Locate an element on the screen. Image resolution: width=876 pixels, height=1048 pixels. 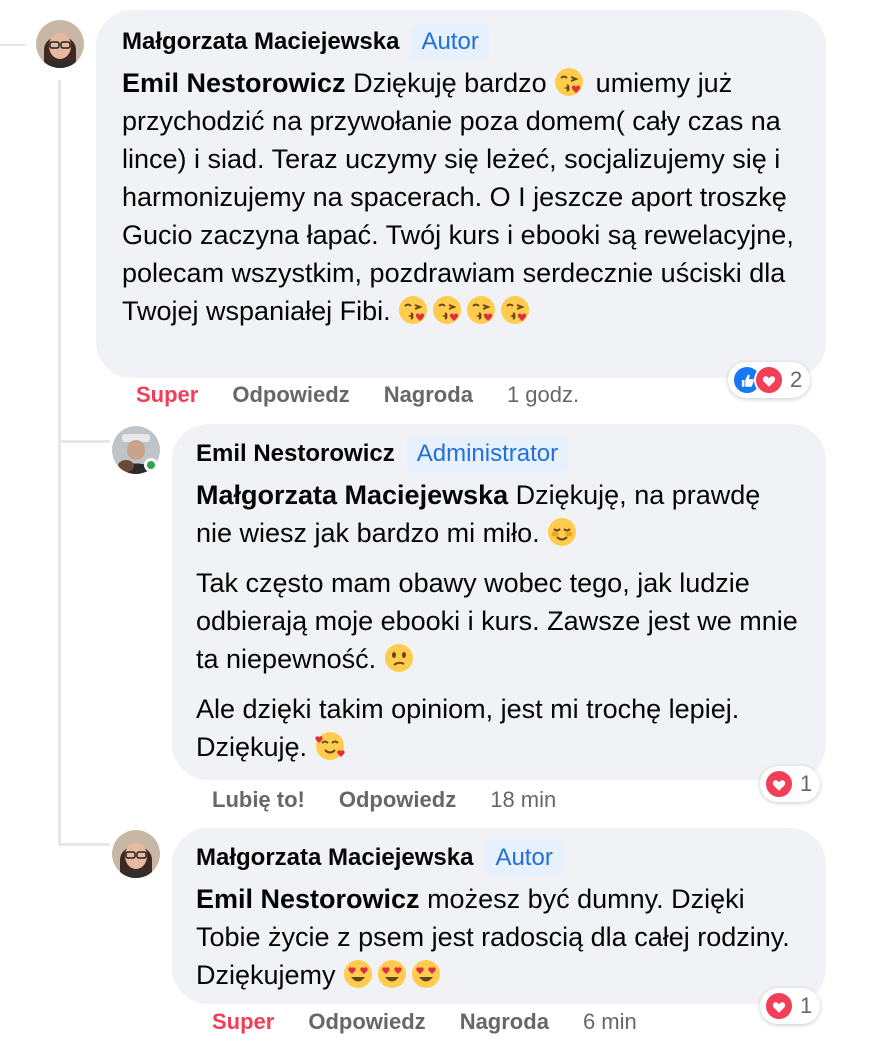
like-button: Lubię to! is located at coordinates (258, 800).